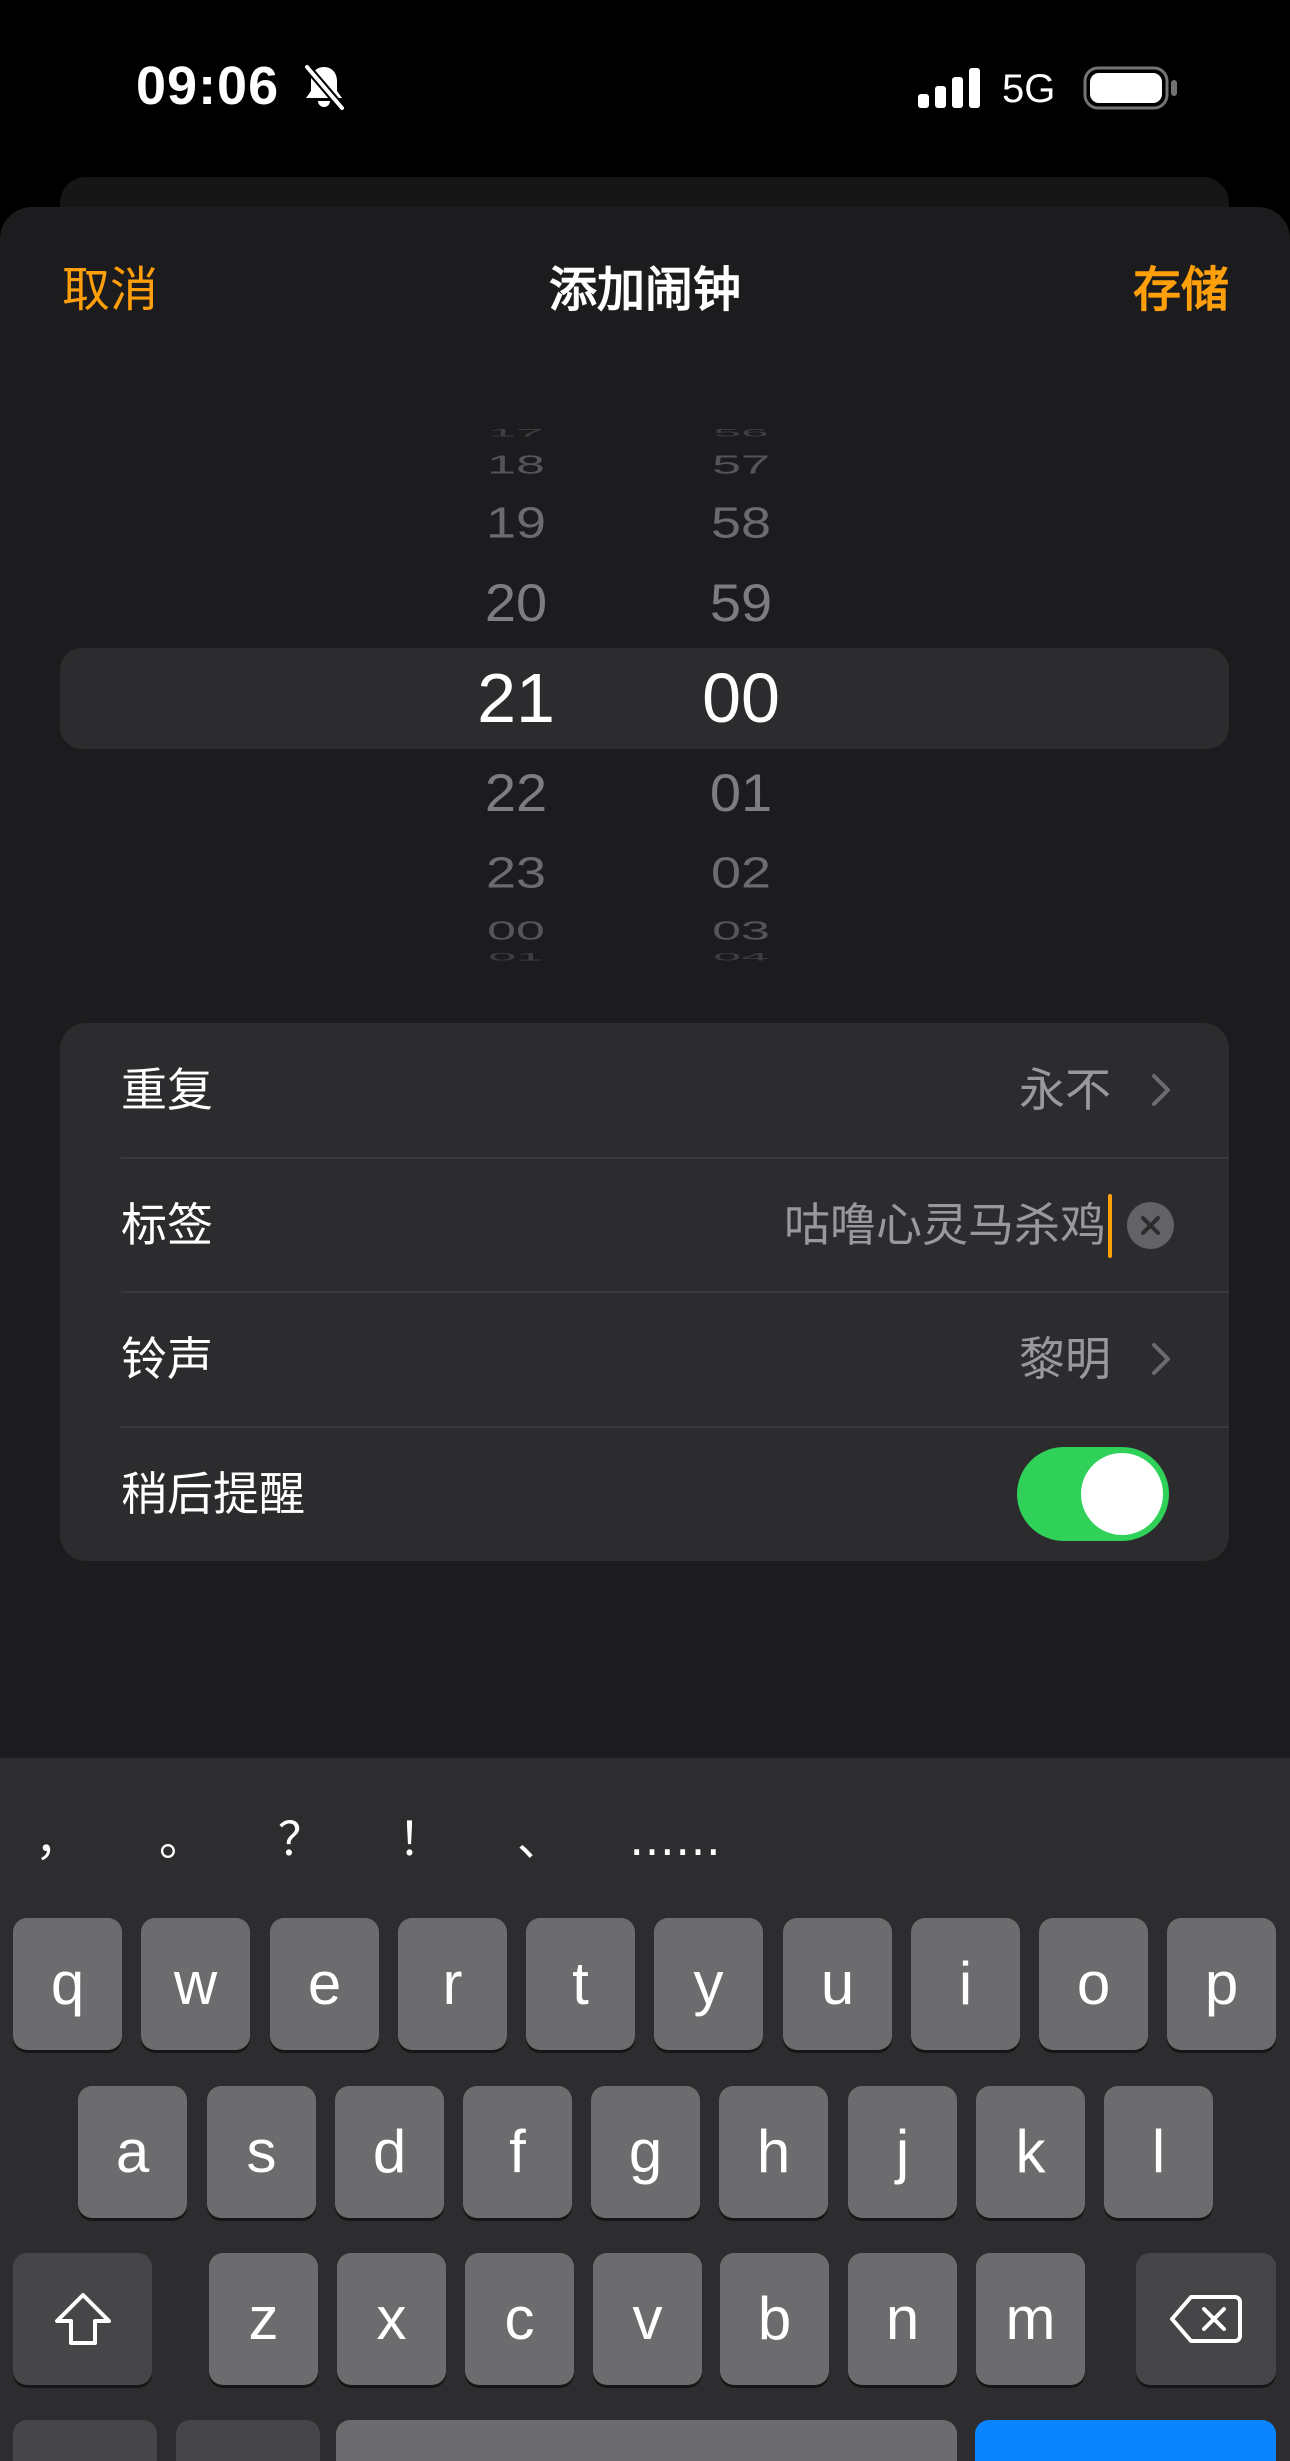 The image size is (1290, 2461). Describe the element at coordinates (85, 2440) in the screenshot. I see `numbers-key` at that location.